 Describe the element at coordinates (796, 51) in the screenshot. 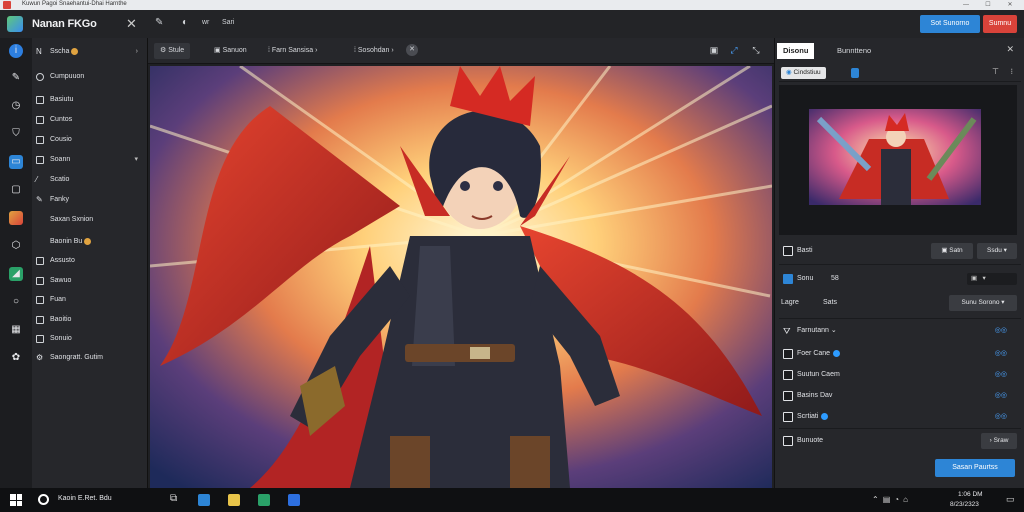

I see `panel-tab-disonu: Disonu` at that location.